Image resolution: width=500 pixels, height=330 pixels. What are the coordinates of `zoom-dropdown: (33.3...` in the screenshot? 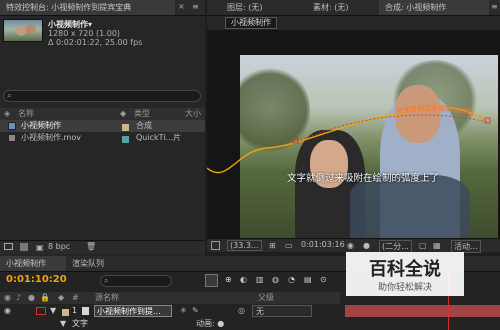 It's located at (244, 245).